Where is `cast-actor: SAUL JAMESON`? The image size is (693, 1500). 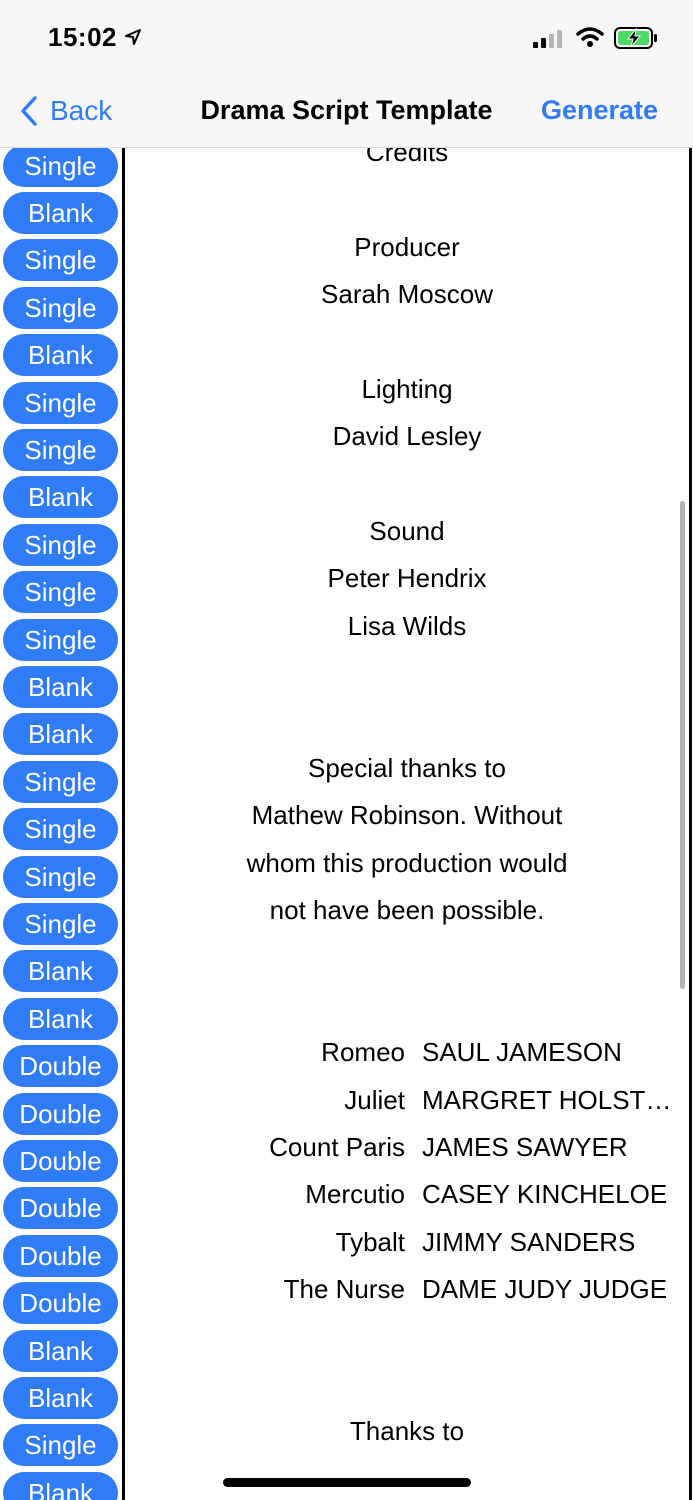
cast-actor: SAUL JAMESON is located at coordinates (522, 1052).